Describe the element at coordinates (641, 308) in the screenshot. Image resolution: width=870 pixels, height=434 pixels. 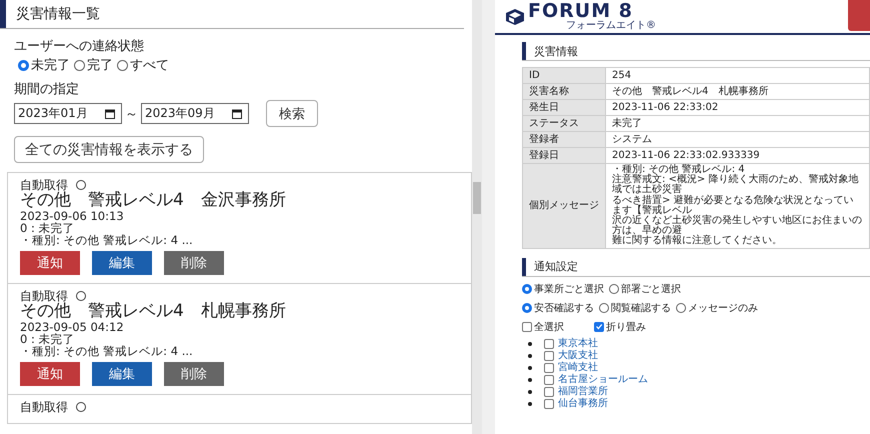
I see `radio-label: 閲覧確認する` at that location.